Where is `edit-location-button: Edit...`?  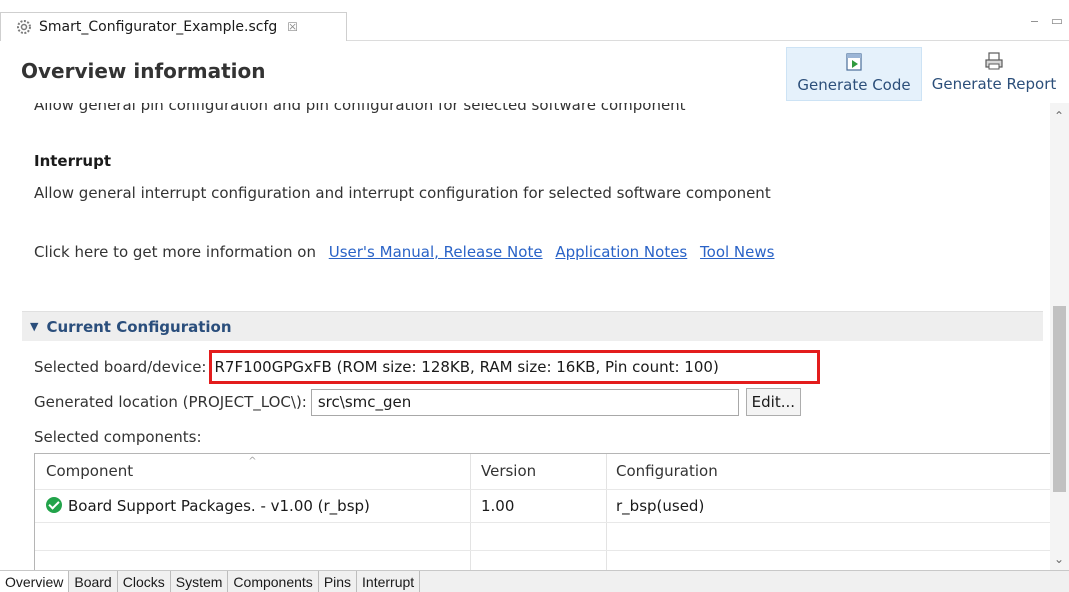
edit-location-button: Edit... is located at coordinates (773, 402).